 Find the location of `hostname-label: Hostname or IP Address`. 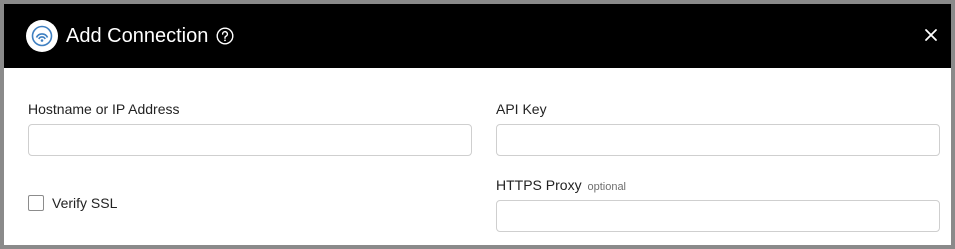

hostname-label: Hostname or IP Address is located at coordinates (104, 109).